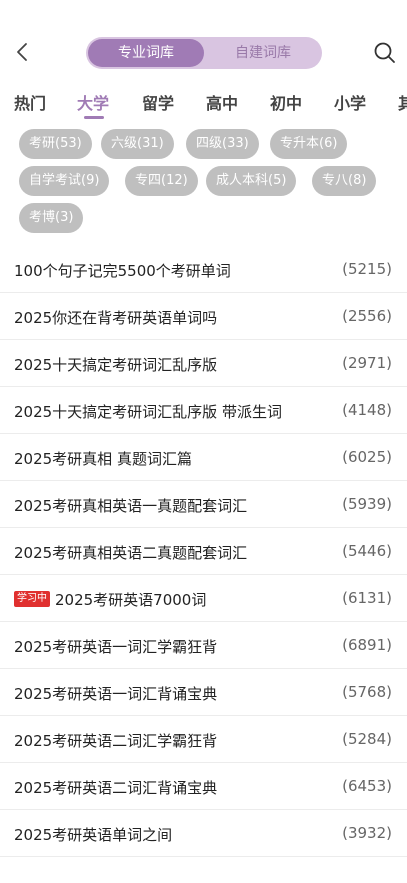 Image resolution: width=407 pixels, height=883 pixels. I want to click on book-title: 2025考研真相英语二真题配套词汇, so click(131, 553).